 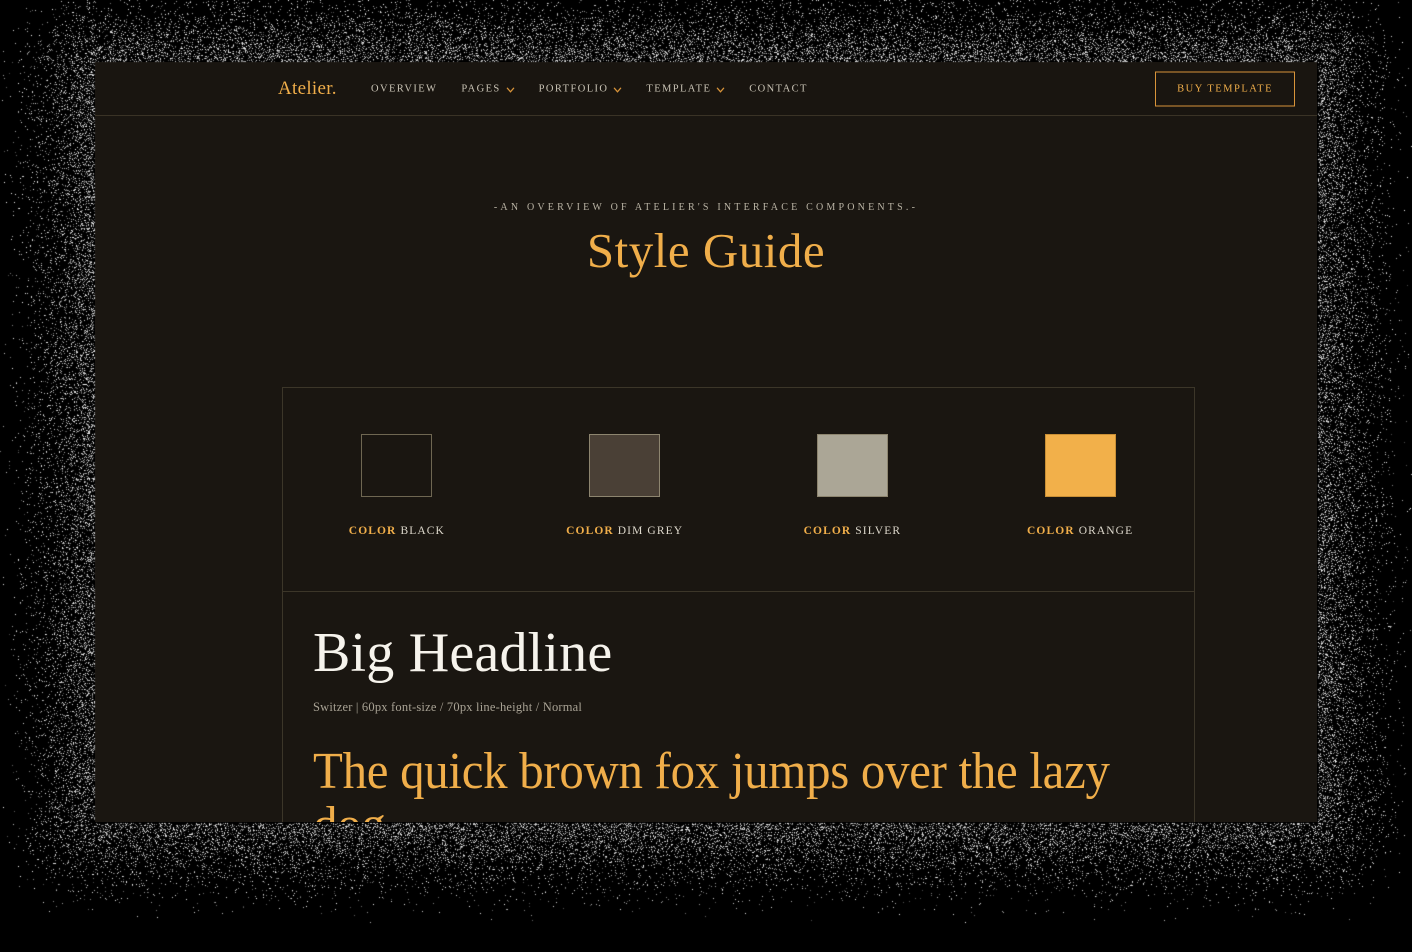 What do you see at coordinates (650, 531) in the screenshot?
I see `swatch-name: DIM GREY` at bounding box center [650, 531].